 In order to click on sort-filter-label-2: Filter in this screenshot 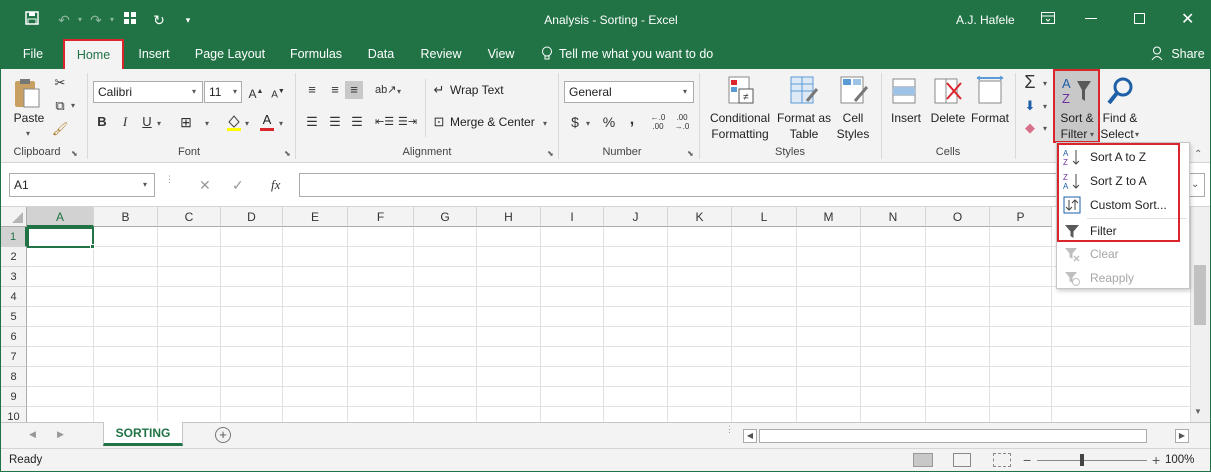, I will do `click(1074, 134)`.